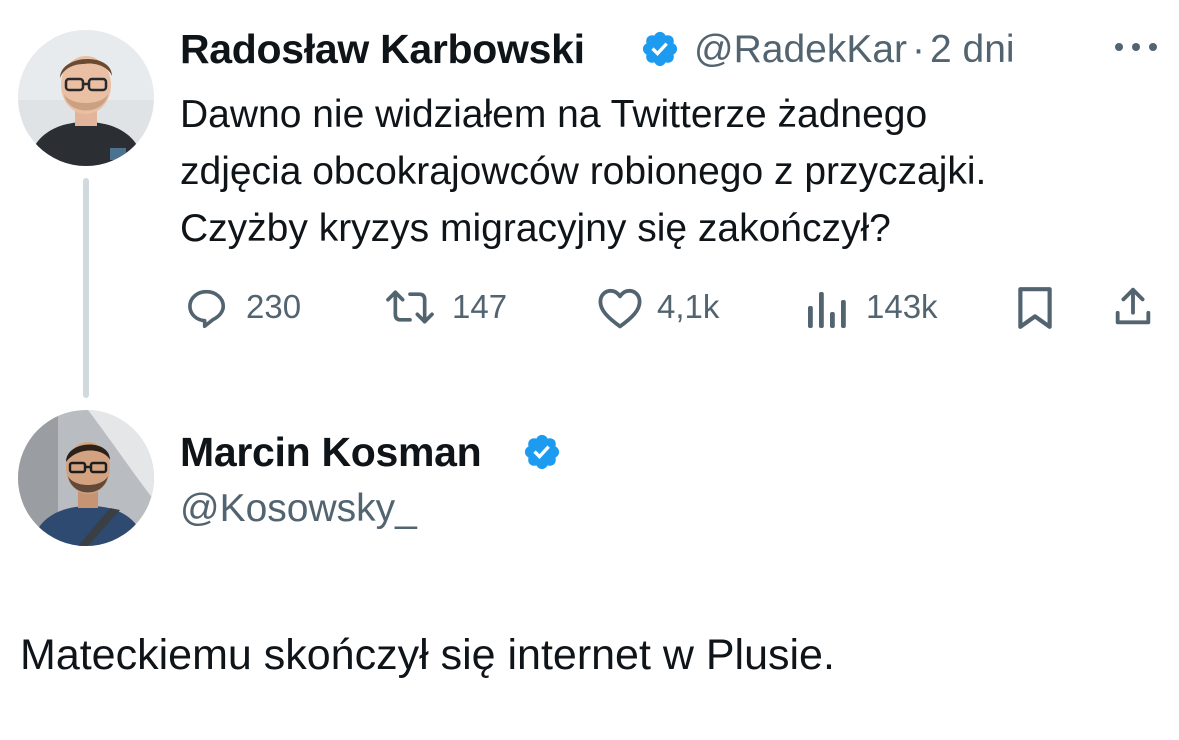 The height and width of the screenshot is (740, 1179). I want to click on reply-count: 230, so click(274, 306).